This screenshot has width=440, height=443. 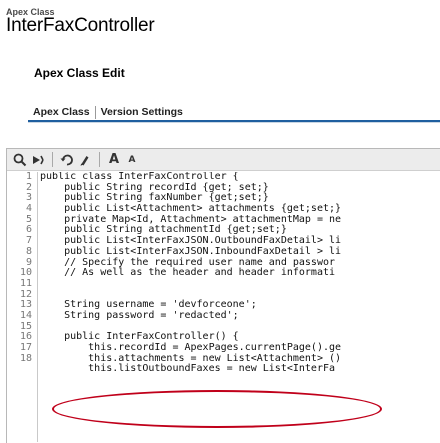 What do you see at coordinates (38, 160) in the screenshot?
I see `goto-line-icon` at bounding box center [38, 160].